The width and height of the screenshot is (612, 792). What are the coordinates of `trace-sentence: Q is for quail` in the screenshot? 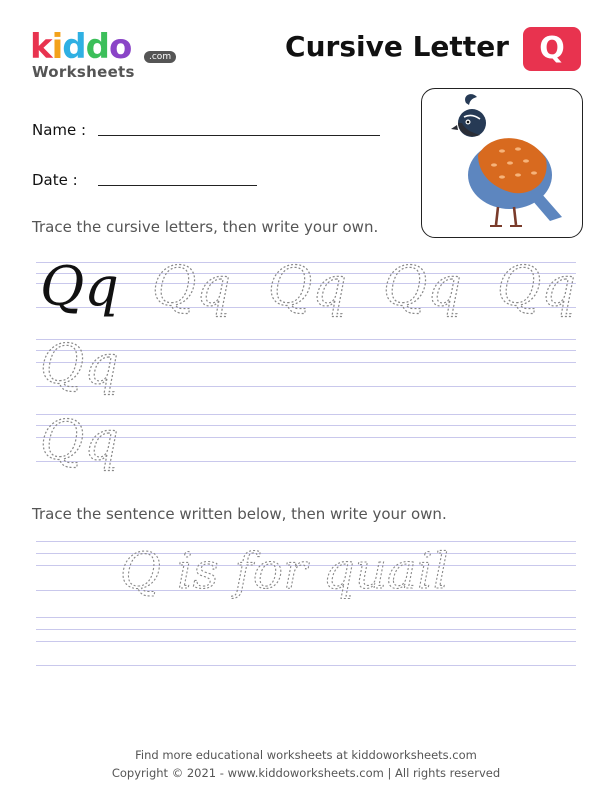 It's located at (284, 571).